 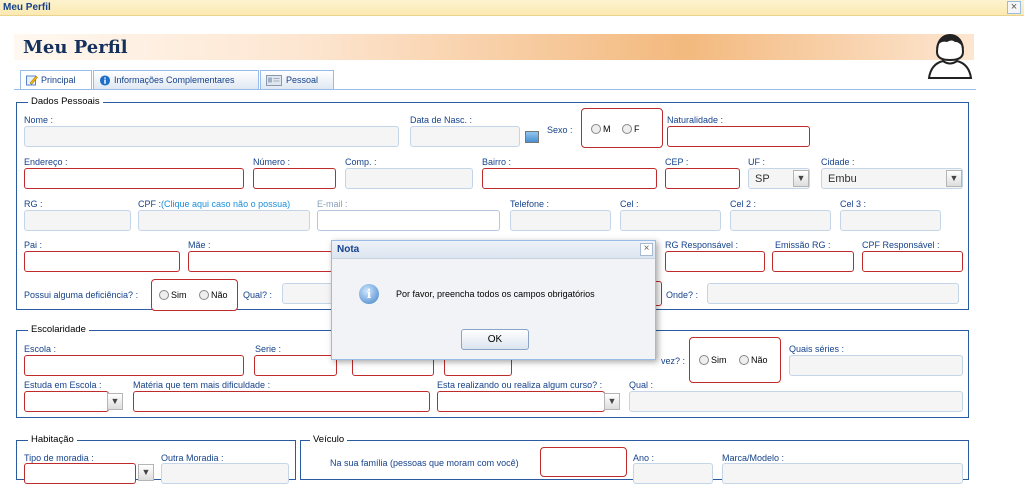 I want to click on ano-field, so click(x=673, y=473).